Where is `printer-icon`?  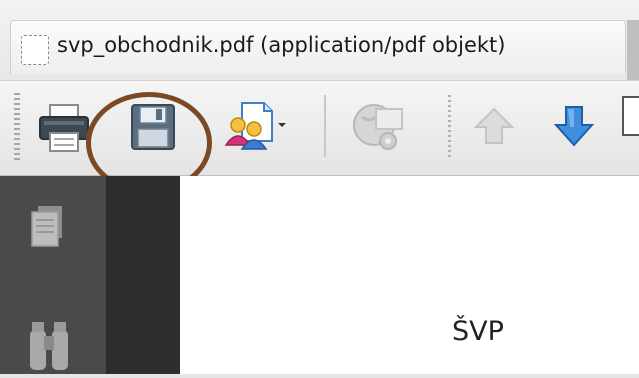 printer-icon is located at coordinates (64, 128).